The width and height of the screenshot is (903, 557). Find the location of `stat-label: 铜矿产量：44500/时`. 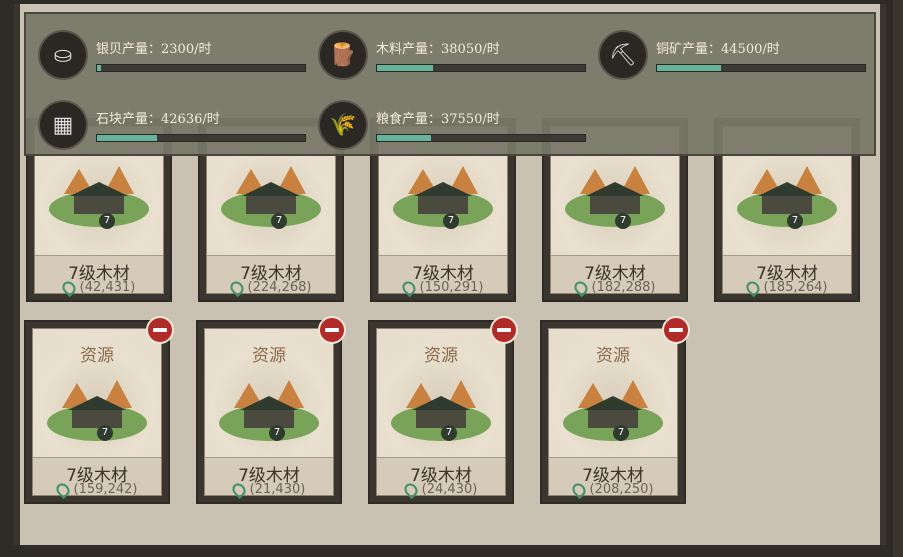

stat-label: 铜矿产量：44500/时 is located at coordinates (718, 49).